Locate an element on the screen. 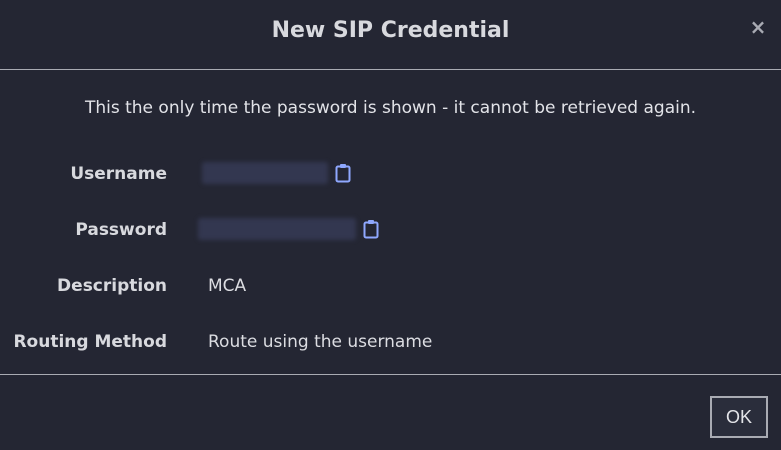  routing-method-label: Routing Method is located at coordinates (90, 342).